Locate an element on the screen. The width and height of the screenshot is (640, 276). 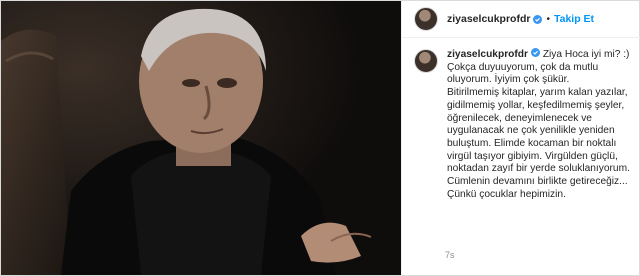
username-link: ziyaselcukprofdr is located at coordinates (488, 19).